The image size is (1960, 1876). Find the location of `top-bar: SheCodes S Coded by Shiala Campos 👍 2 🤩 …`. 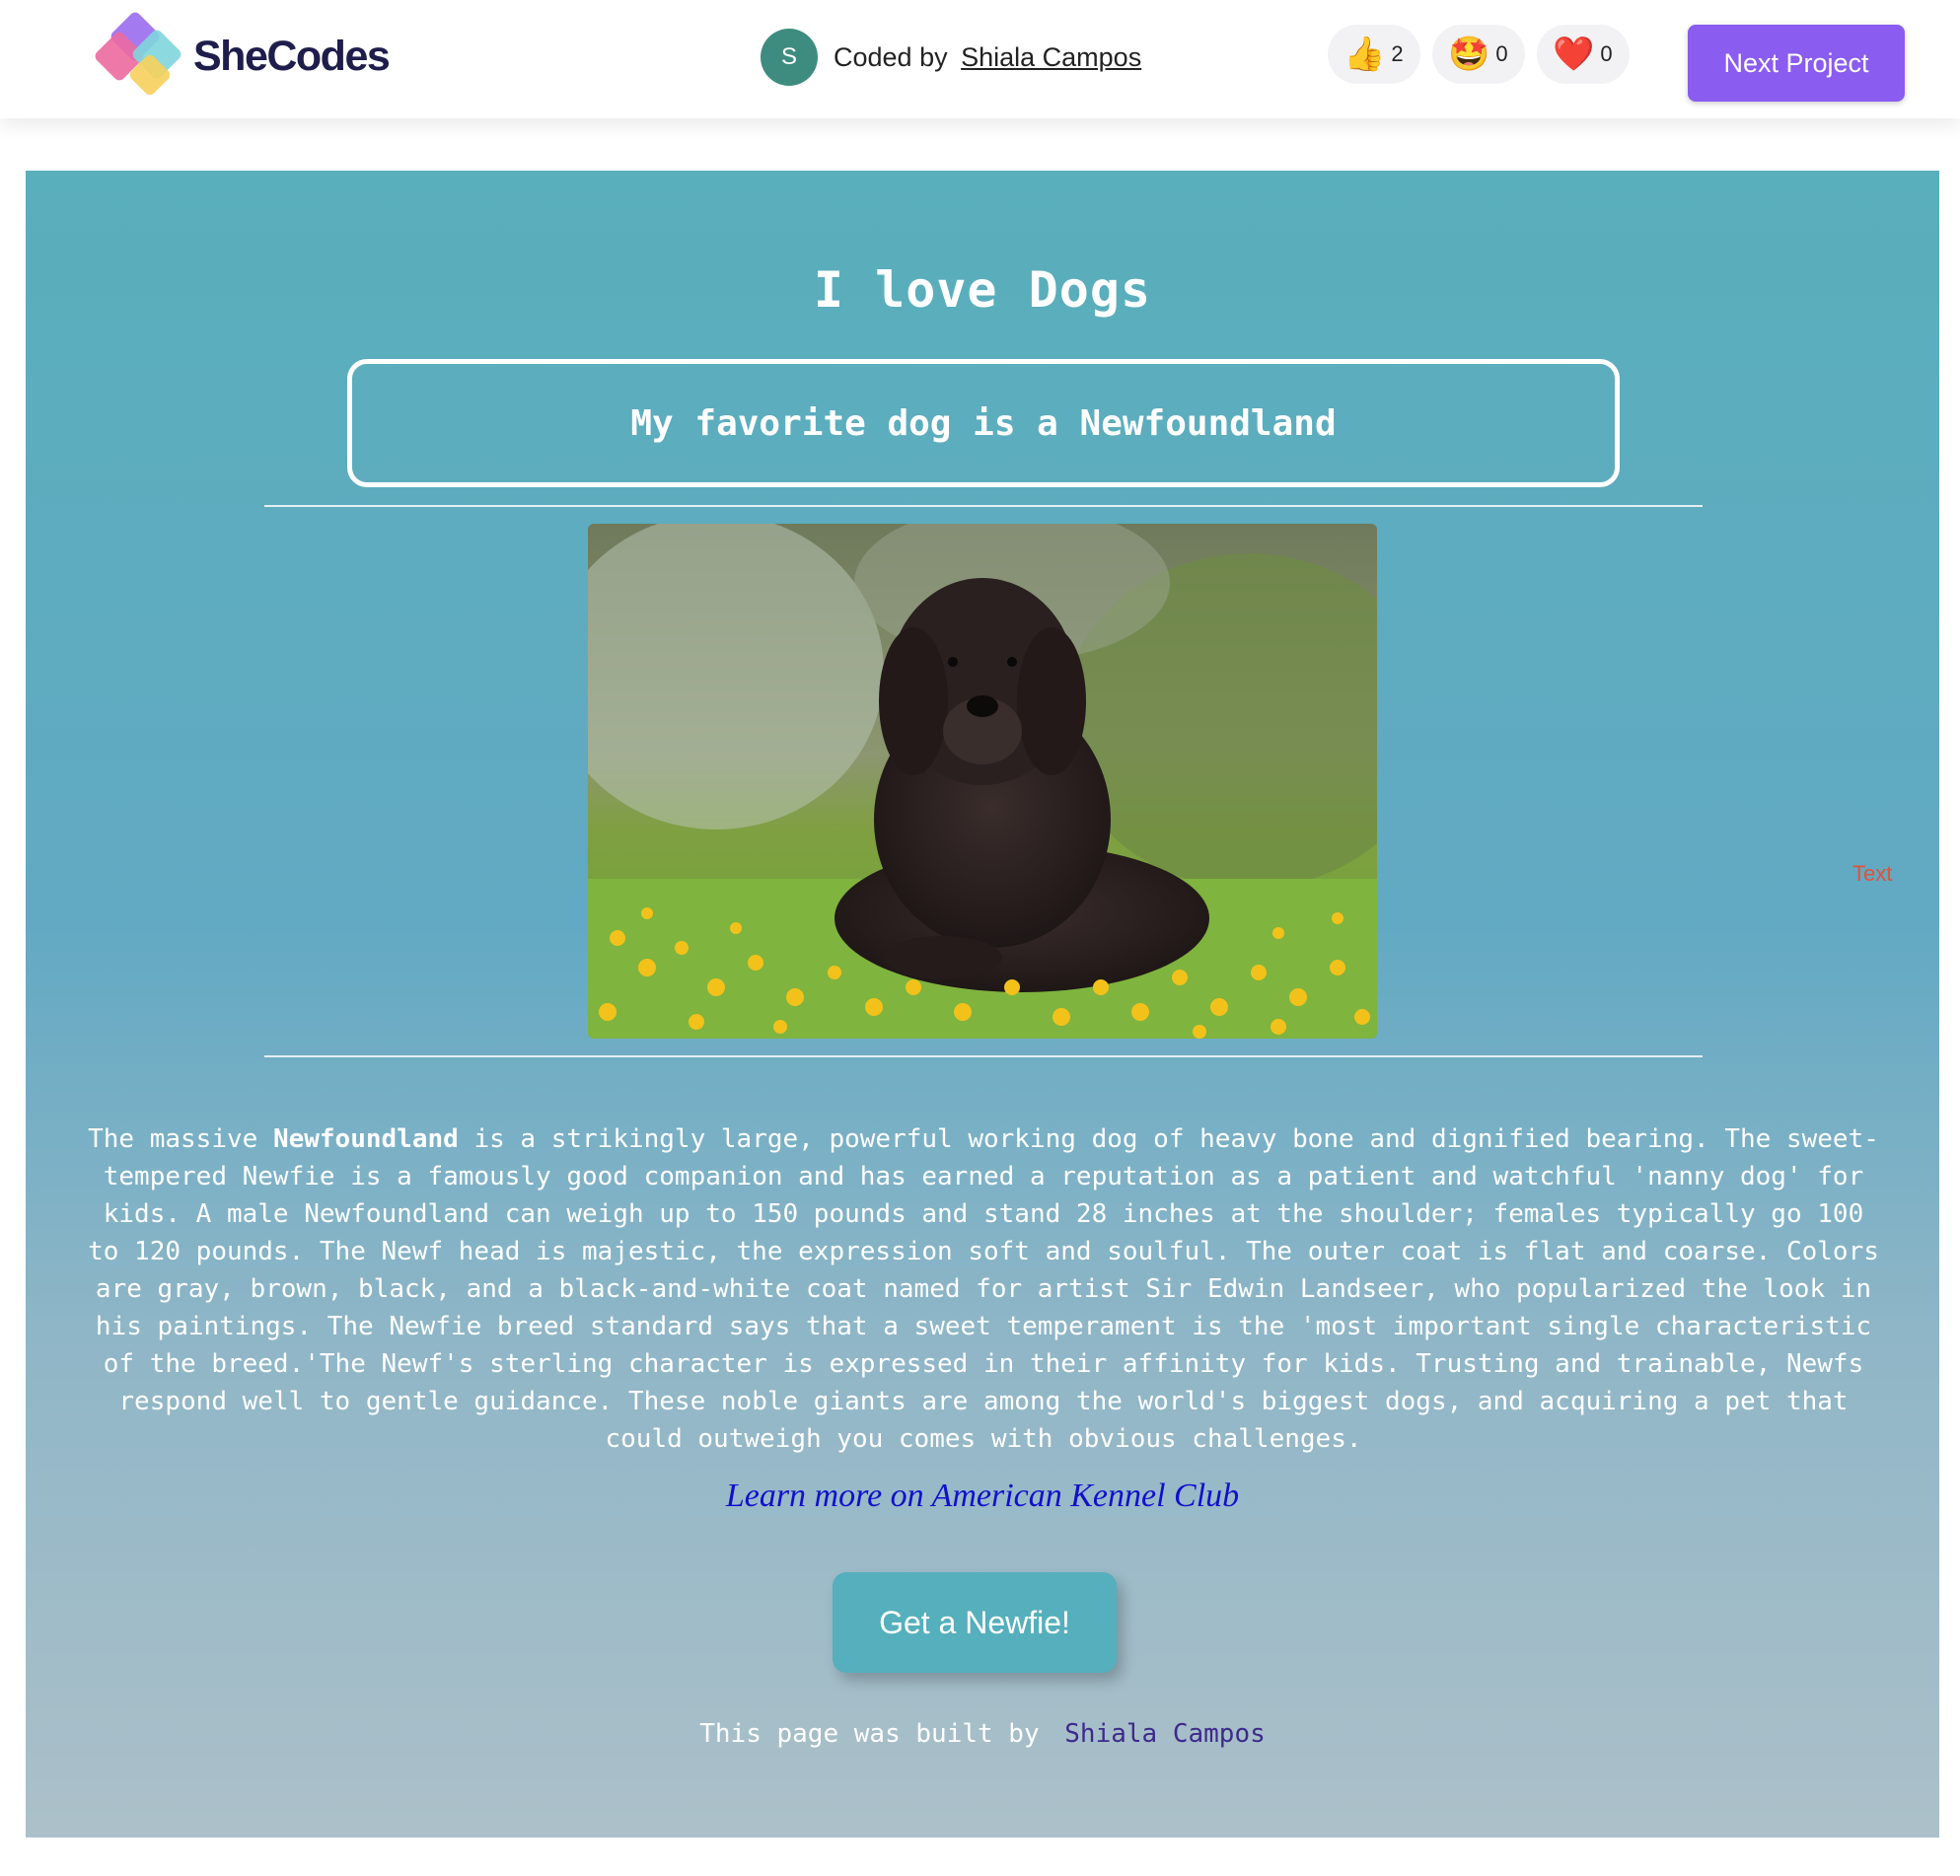

top-bar: SheCodes S Coded by Shiala Campos 👍 2 🤩 … is located at coordinates (980, 59).